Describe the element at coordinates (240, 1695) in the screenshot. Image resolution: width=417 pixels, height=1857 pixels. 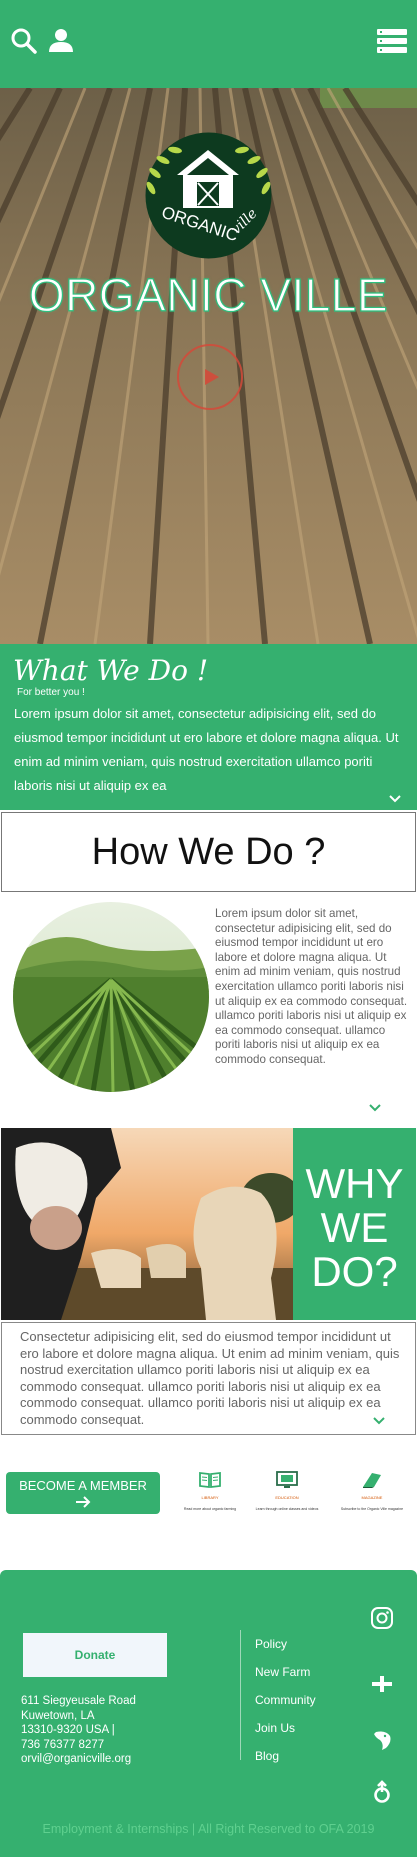
I see `footer-divider` at that location.